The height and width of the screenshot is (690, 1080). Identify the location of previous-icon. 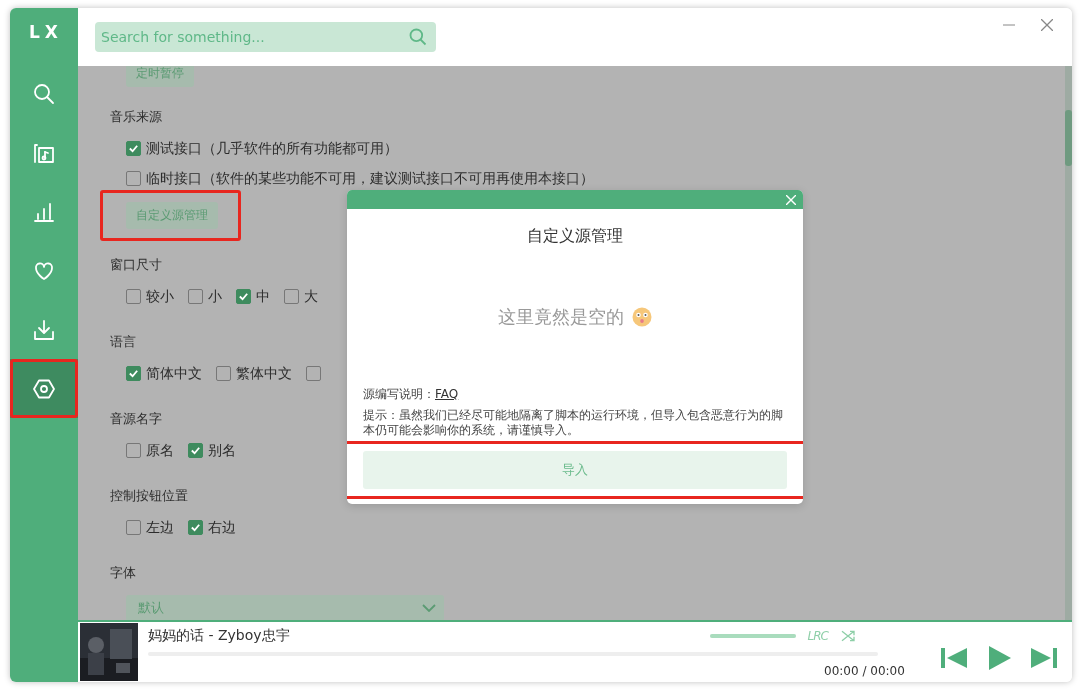
(954, 657).